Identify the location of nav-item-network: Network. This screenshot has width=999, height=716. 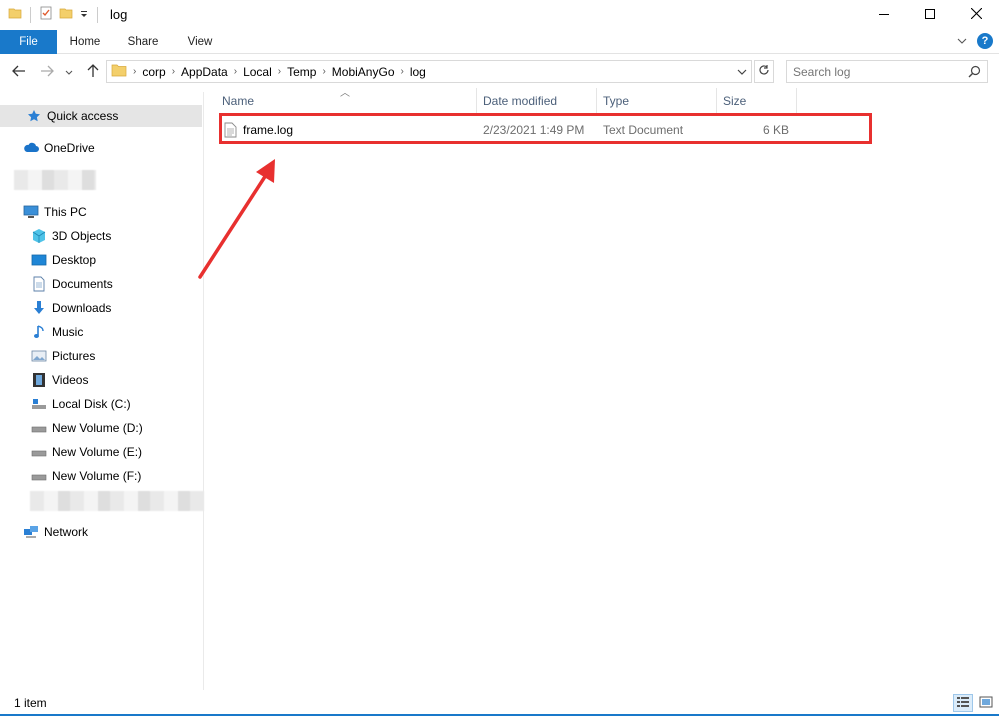
(101, 532).